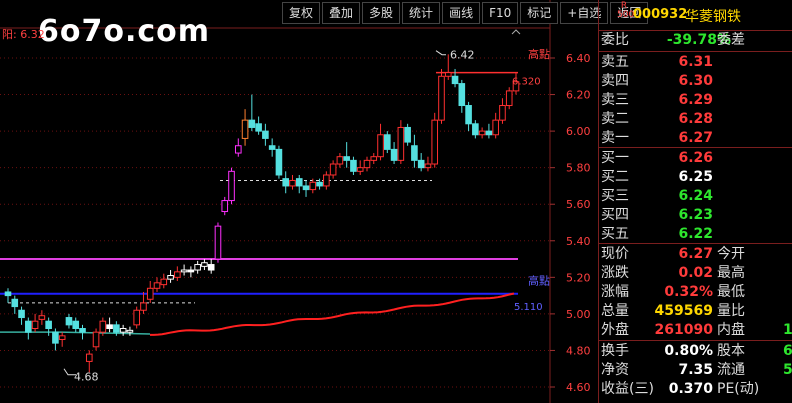 The width and height of the screenshot is (792, 403). I want to click on toolbar-button-3: 统计, so click(421, 13).